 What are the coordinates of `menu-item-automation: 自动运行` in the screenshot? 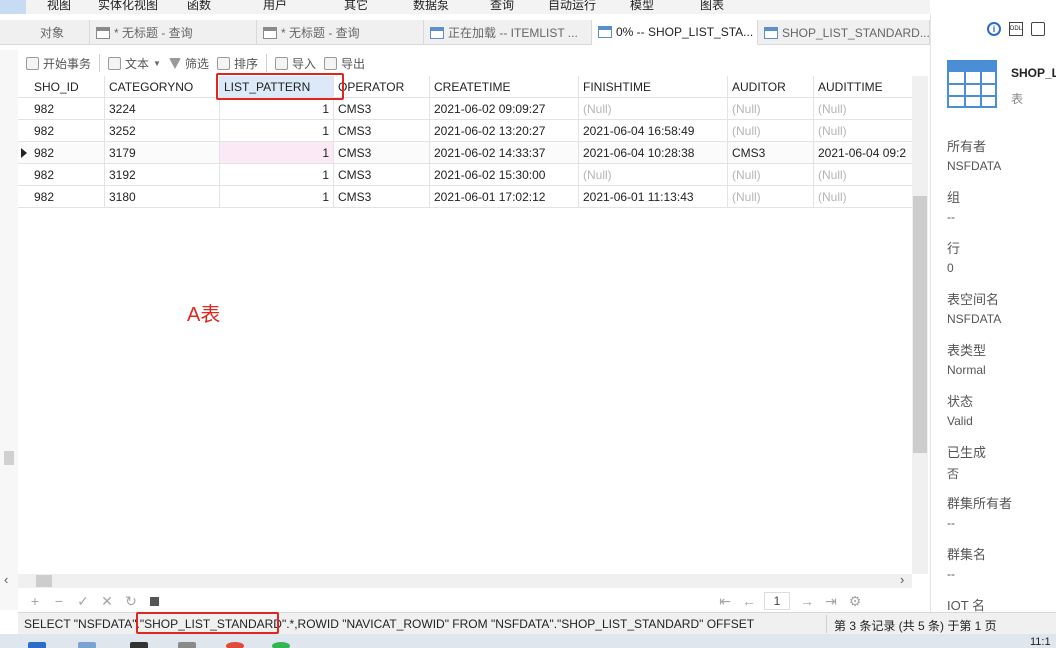 It's located at (572, 6).